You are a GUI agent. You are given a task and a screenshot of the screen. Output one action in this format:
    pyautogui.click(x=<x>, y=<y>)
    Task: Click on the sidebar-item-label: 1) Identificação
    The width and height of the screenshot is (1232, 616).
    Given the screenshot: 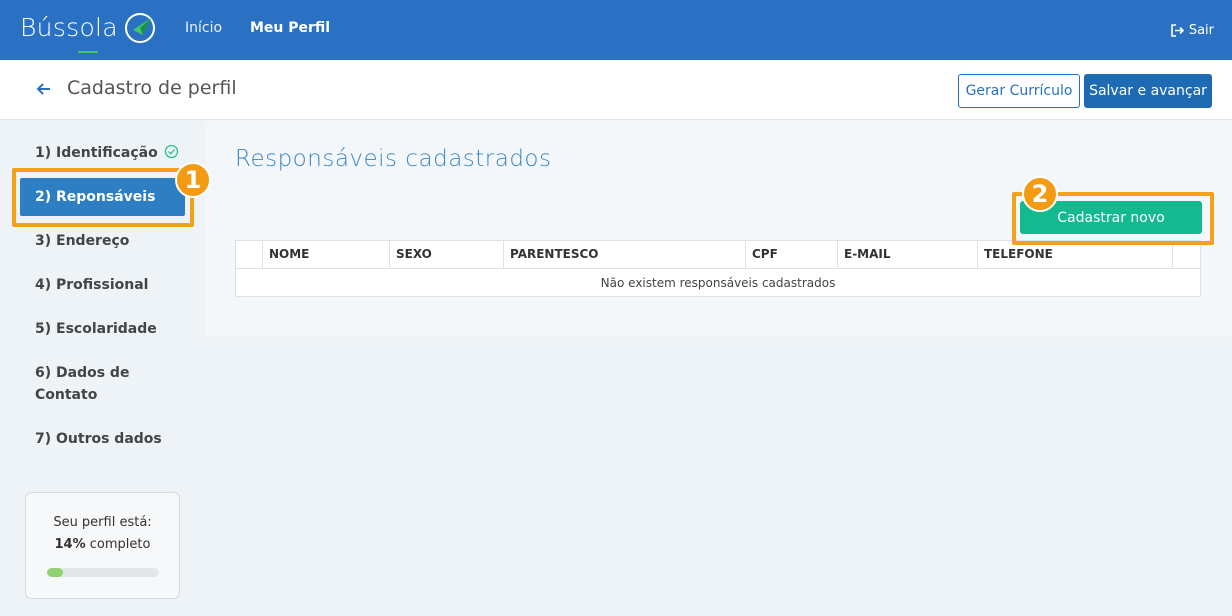 What is the action you would take?
    pyautogui.click(x=96, y=153)
    